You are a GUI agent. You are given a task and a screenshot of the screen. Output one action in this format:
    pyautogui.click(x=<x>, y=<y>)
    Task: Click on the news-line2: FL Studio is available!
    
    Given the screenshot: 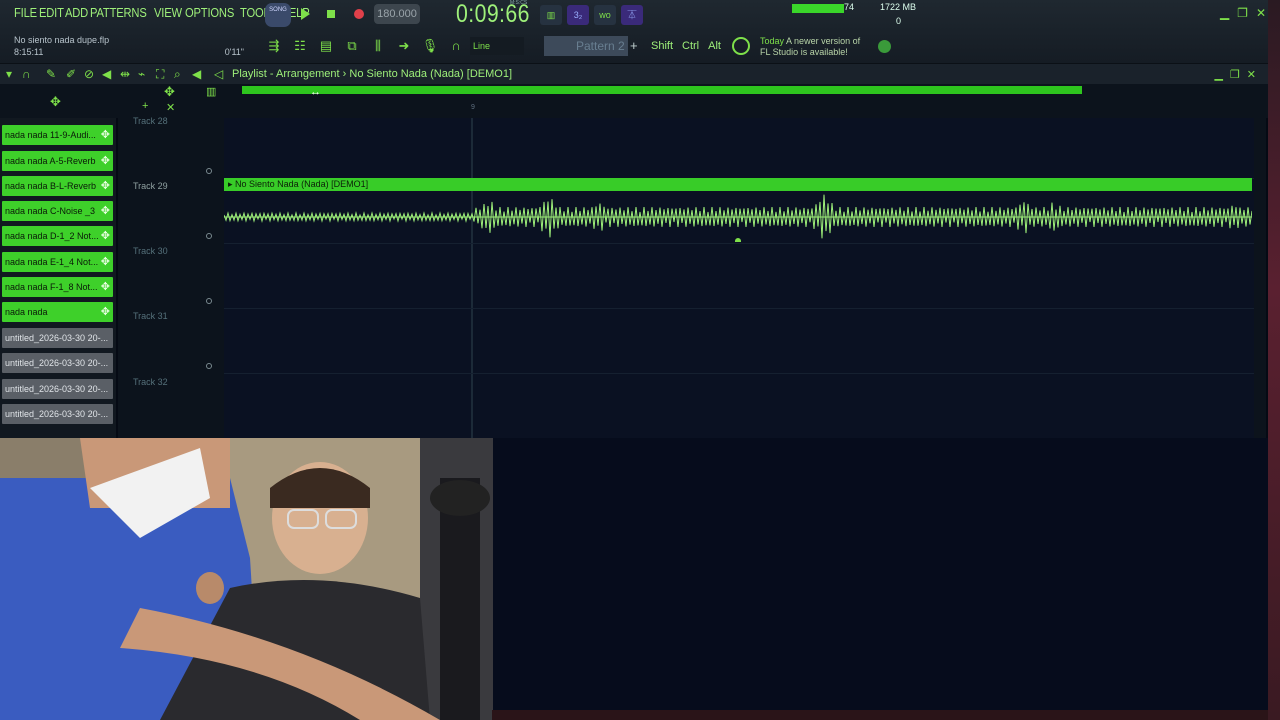 What is the action you would take?
    pyautogui.click(x=804, y=52)
    